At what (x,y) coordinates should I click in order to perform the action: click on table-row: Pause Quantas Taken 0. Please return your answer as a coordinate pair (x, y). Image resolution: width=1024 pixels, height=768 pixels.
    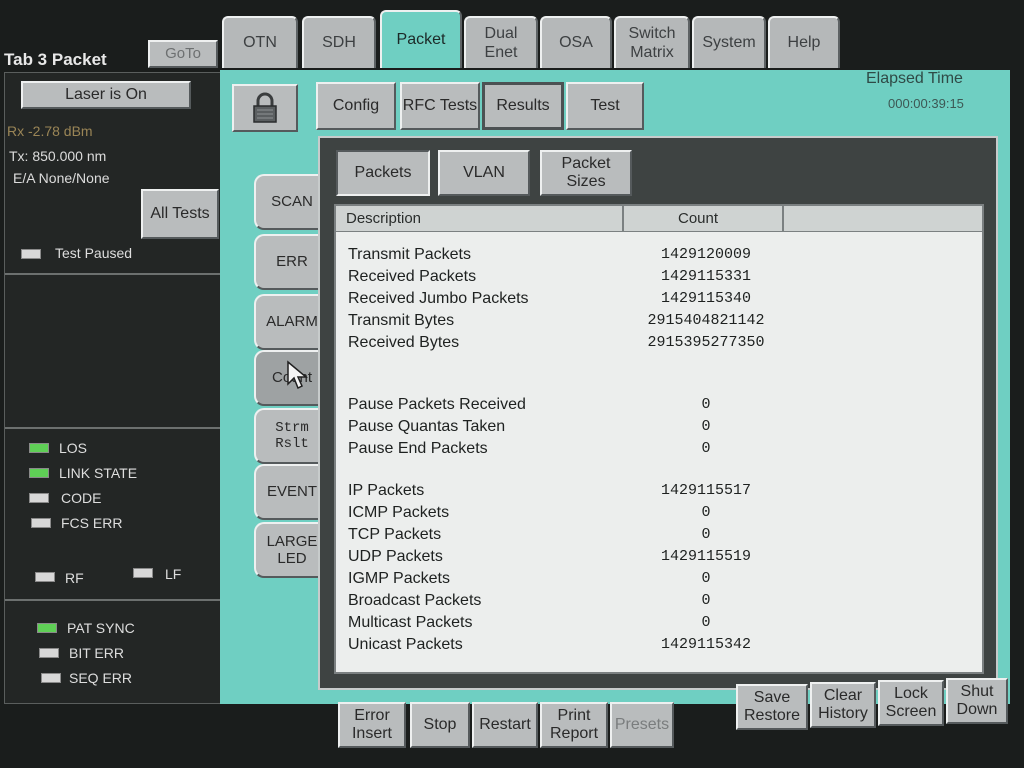
    Looking at the image, I should click on (659, 428).